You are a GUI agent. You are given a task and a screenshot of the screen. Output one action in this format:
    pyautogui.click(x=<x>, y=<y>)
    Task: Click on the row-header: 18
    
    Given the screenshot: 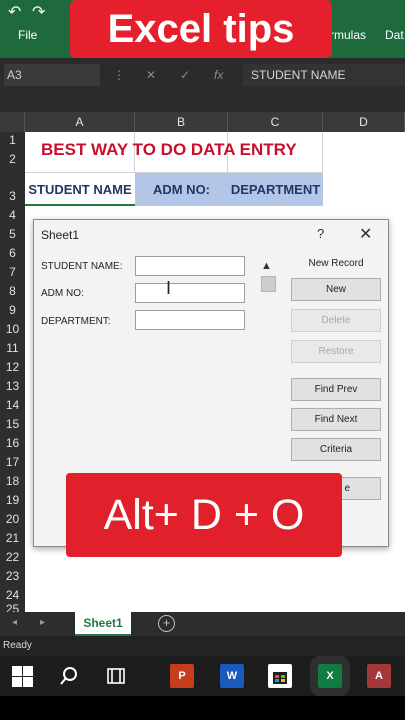 What is the action you would take?
    pyautogui.click(x=12, y=481)
    